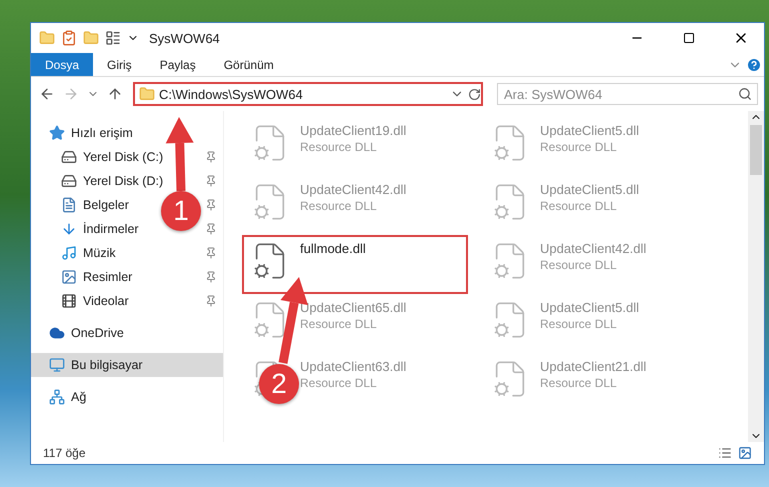  What do you see at coordinates (69, 253) in the screenshot?
I see `music-icon` at bounding box center [69, 253].